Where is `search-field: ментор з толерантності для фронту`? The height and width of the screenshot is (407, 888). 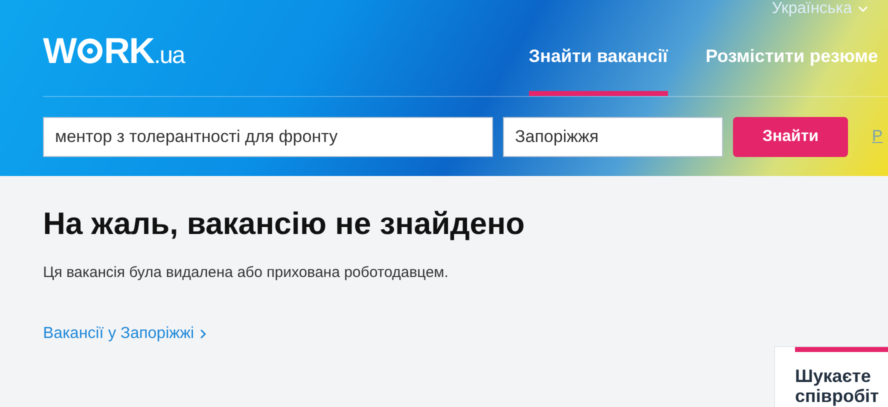 search-field: ментор з толерантності для фронту is located at coordinates (268, 137).